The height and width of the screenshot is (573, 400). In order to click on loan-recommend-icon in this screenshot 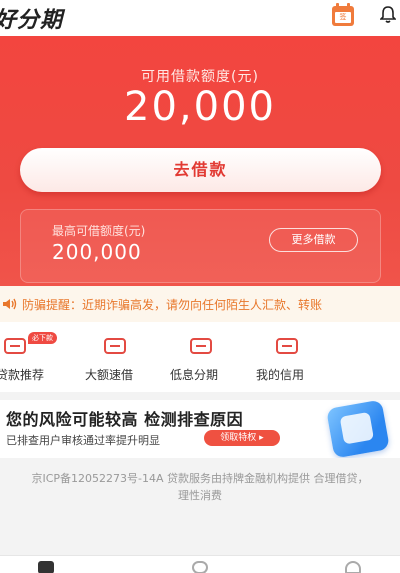, I will do `click(15, 346)`.